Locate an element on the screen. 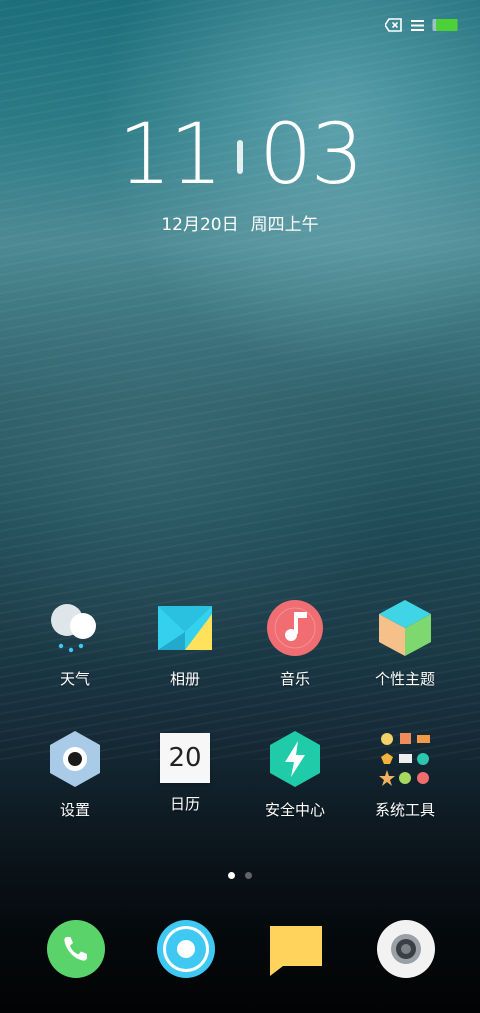 The width and height of the screenshot is (480, 1013). app-label: 系统工具 is located at coordinates (404, 810).